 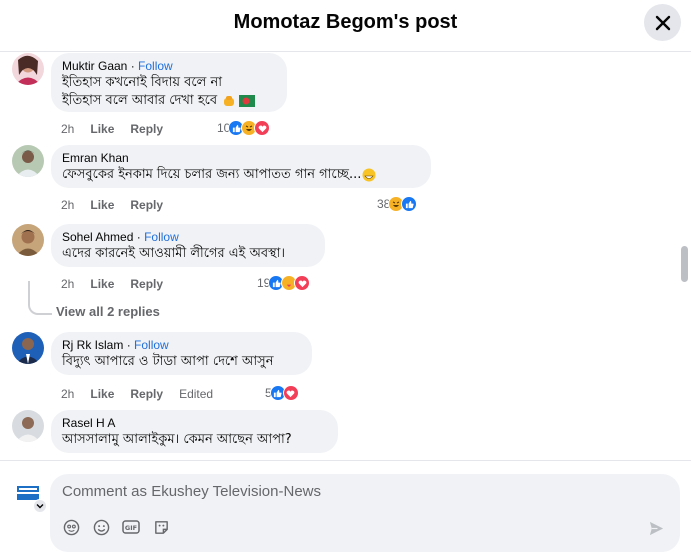 I want to click on sticker-icon, so click(x=161, y=527).